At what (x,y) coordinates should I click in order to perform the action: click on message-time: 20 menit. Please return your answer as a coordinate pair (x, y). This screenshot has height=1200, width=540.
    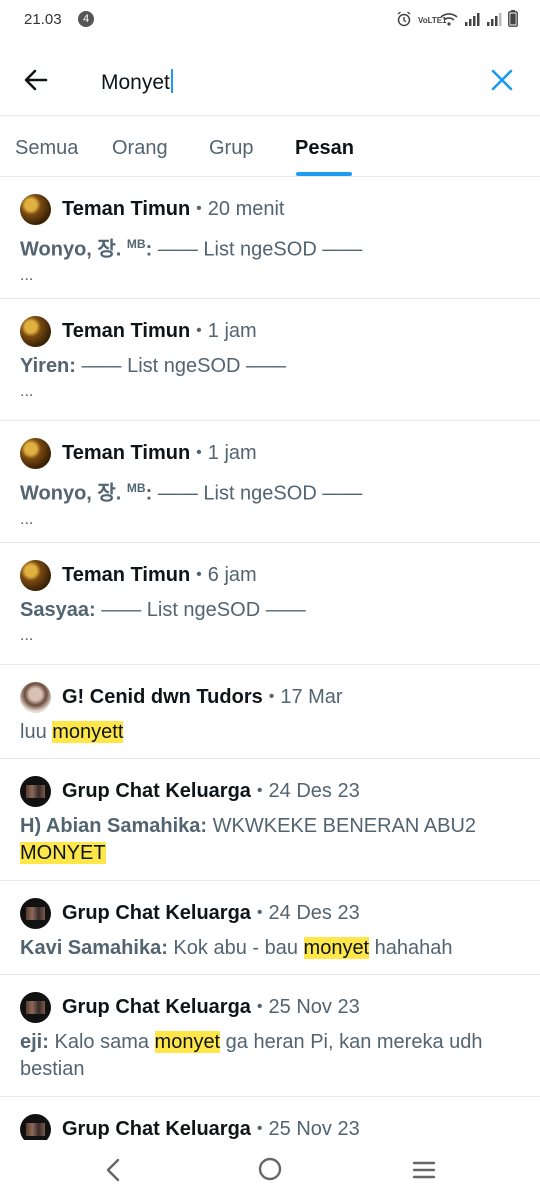
    Looking at the image, I should click on (246, 208).